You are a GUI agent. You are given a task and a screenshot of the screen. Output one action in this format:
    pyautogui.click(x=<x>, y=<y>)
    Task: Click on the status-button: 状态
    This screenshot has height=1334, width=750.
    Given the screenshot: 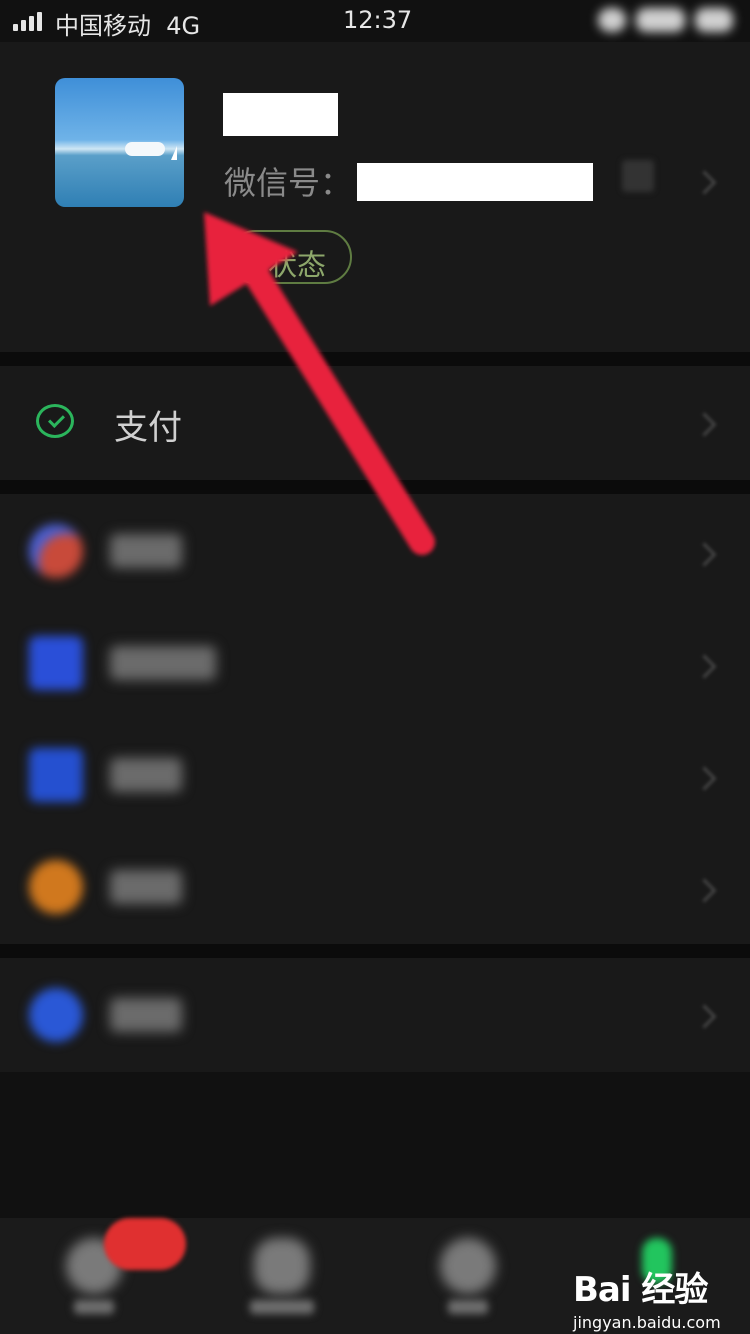 What is the action you would take?
    pyautogui.click(x=290, y=257)
    